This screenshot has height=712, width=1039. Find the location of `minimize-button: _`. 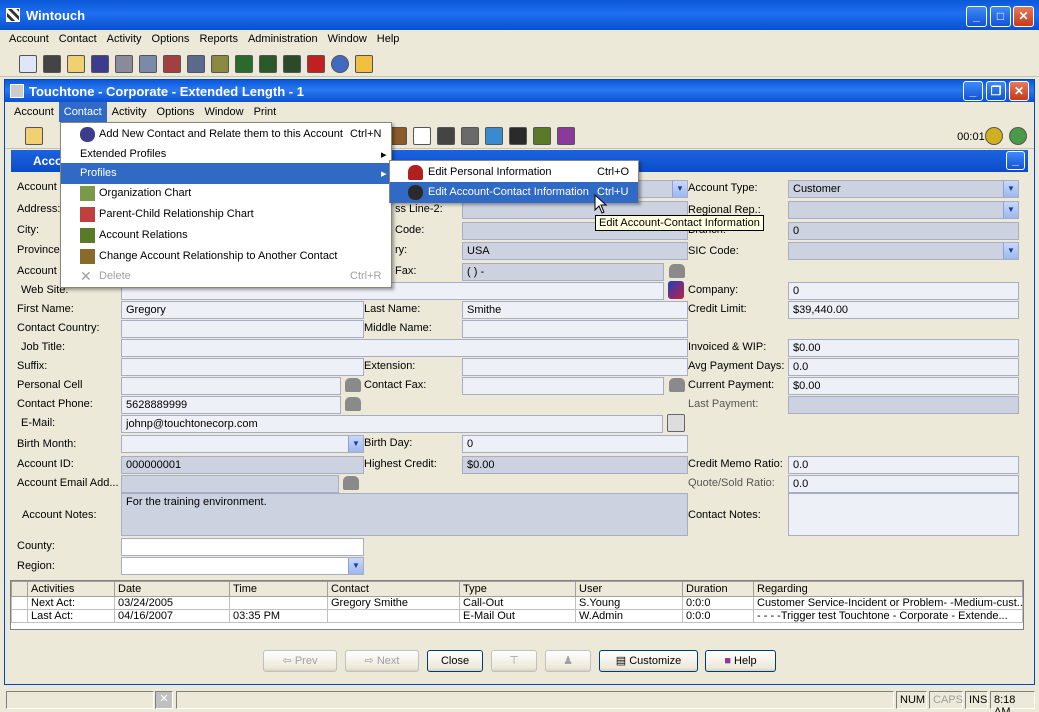

minimize-button: _ is located at coordinates (976, 16).